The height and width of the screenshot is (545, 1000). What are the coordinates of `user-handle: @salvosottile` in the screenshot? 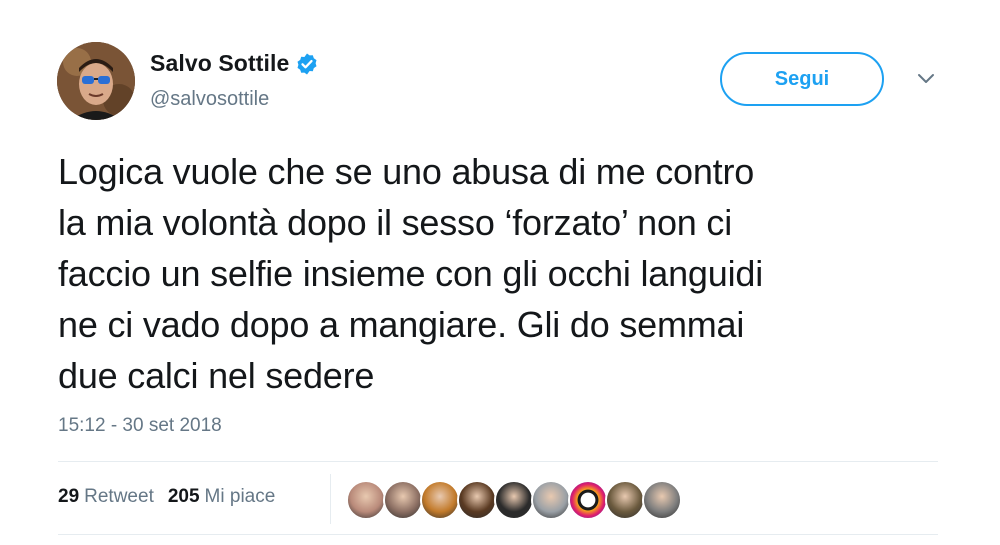 It's located at (209, 99).